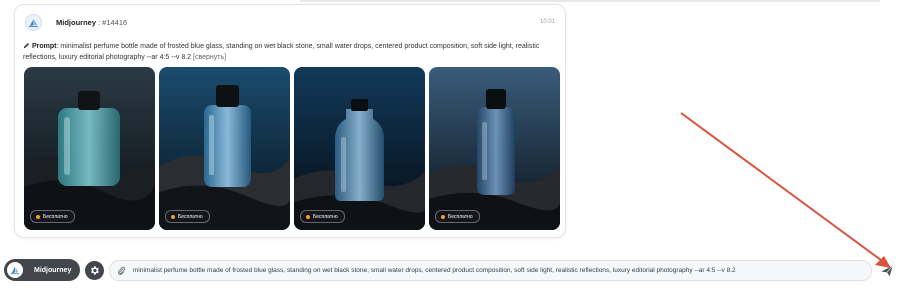 The height and width of the screenshot is (288, 900). What do you see at coordinates (44, 46) in the screenshot?
I see `prompt-label: Prompt` at bounding box center [44, 46].